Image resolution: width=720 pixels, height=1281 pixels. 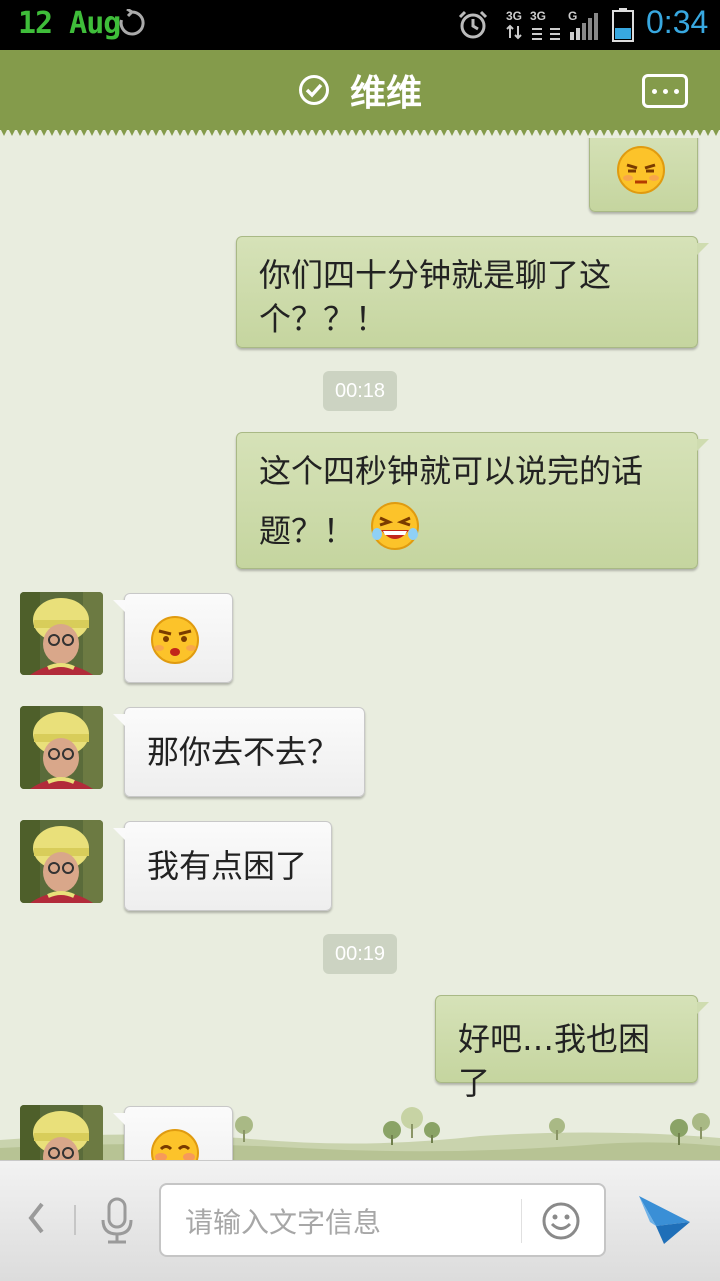 I want to click on header-title-group: 维维, so click(x=360, y=90).